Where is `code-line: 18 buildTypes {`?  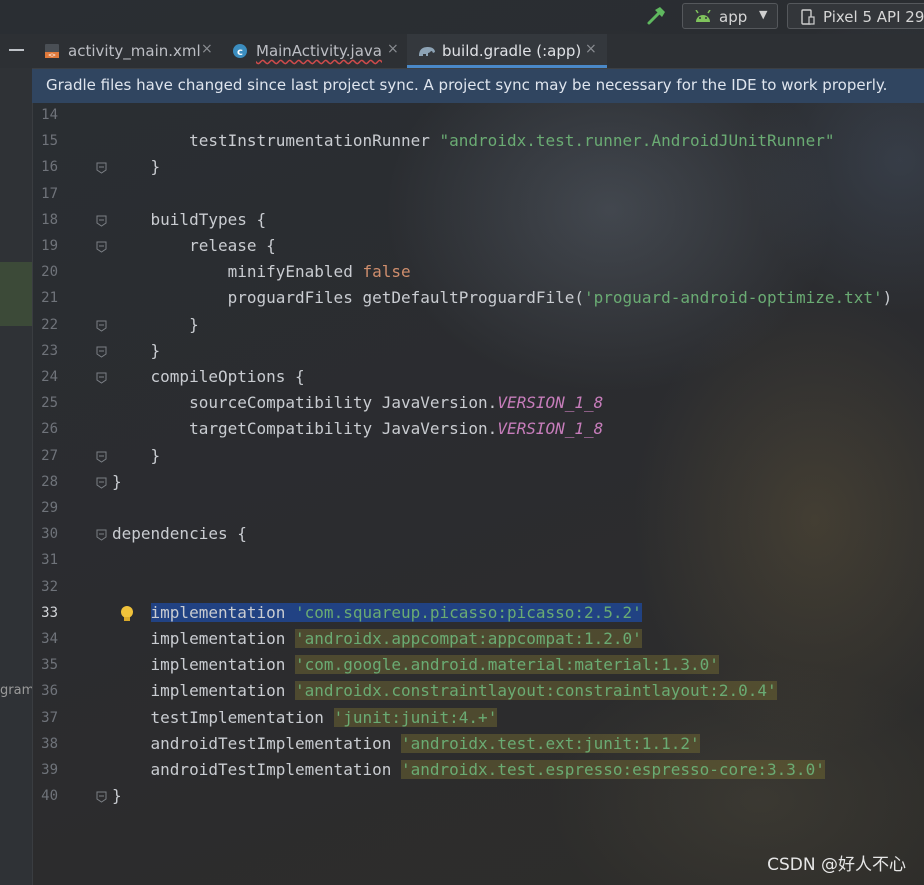 code-line: 18 buildTypes { is located at coordinates (462, 221).